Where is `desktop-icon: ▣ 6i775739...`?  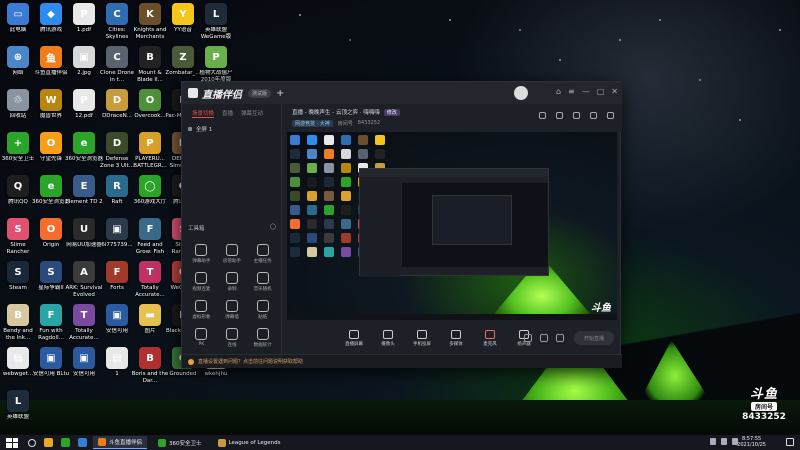 desktop-icon: ▣ 6i775739... is located at coordinates (117, 233).